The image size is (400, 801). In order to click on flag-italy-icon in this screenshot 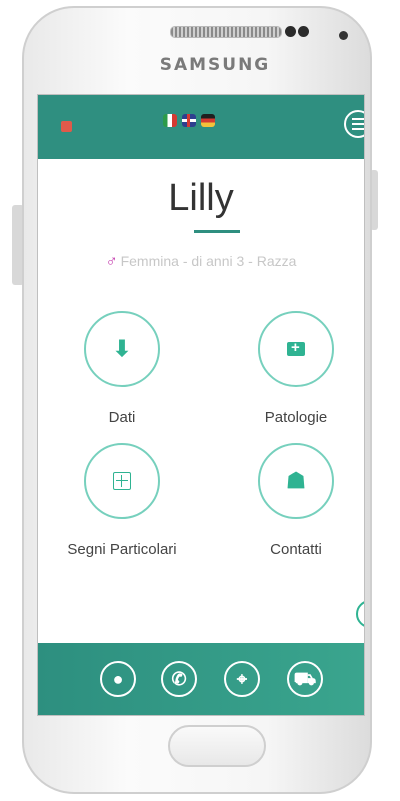, I will do `click(170, 120)`.